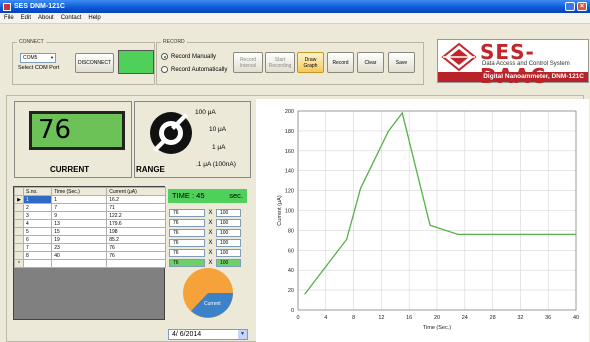  Describe the element at coordinates (26, 18) in the screenshot. I see `menu-edit: Edit` at that location.